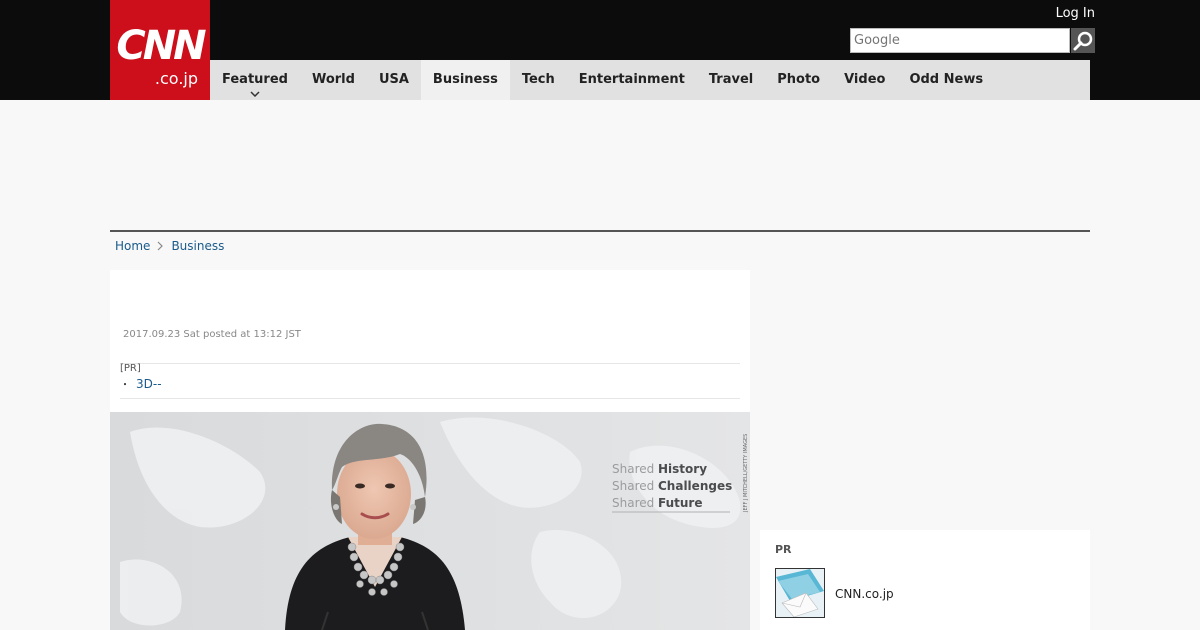 This screenshot has width=1200, height=630. What do you see at coordinates (197, 246) in the screenshot?
I see `breadcrumb-business: Business` at bounding box center [197, 246].